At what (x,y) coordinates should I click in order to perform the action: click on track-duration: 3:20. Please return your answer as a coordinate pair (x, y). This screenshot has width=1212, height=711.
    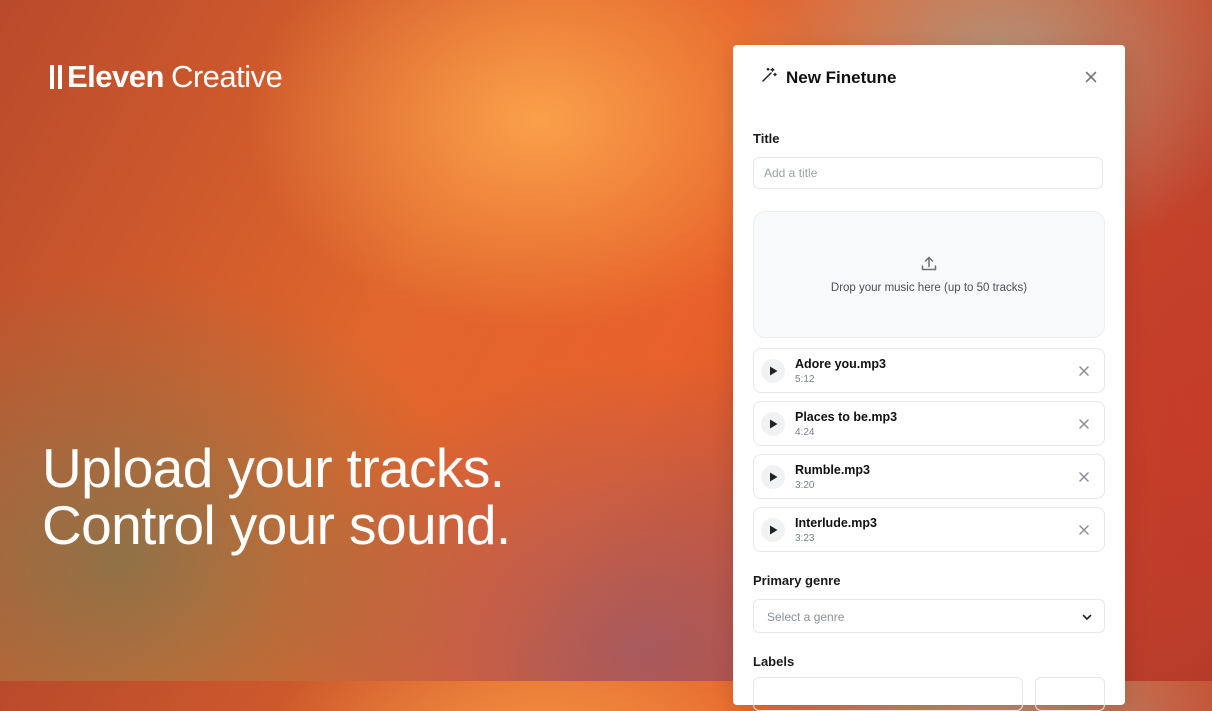
    Looking at the image, I should click on (805, 485).